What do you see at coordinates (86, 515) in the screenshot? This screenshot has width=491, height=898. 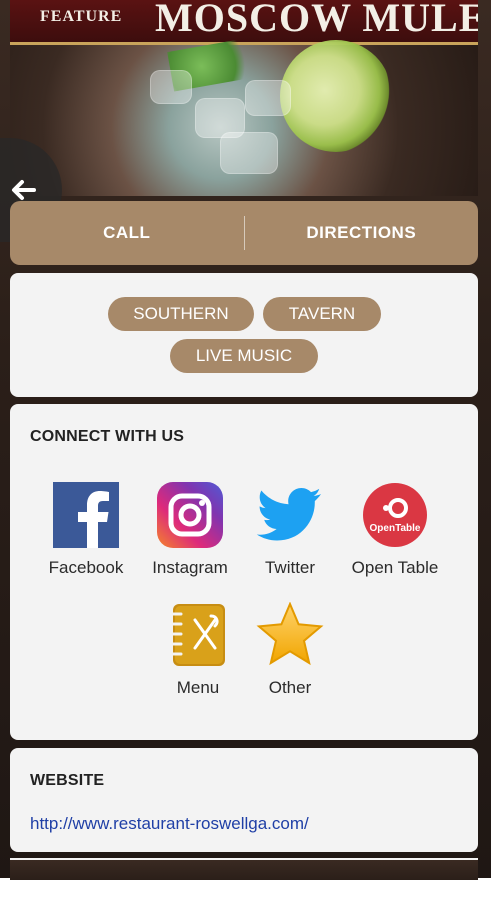 I see `facebook-icon` at bounding box center [86, 515].